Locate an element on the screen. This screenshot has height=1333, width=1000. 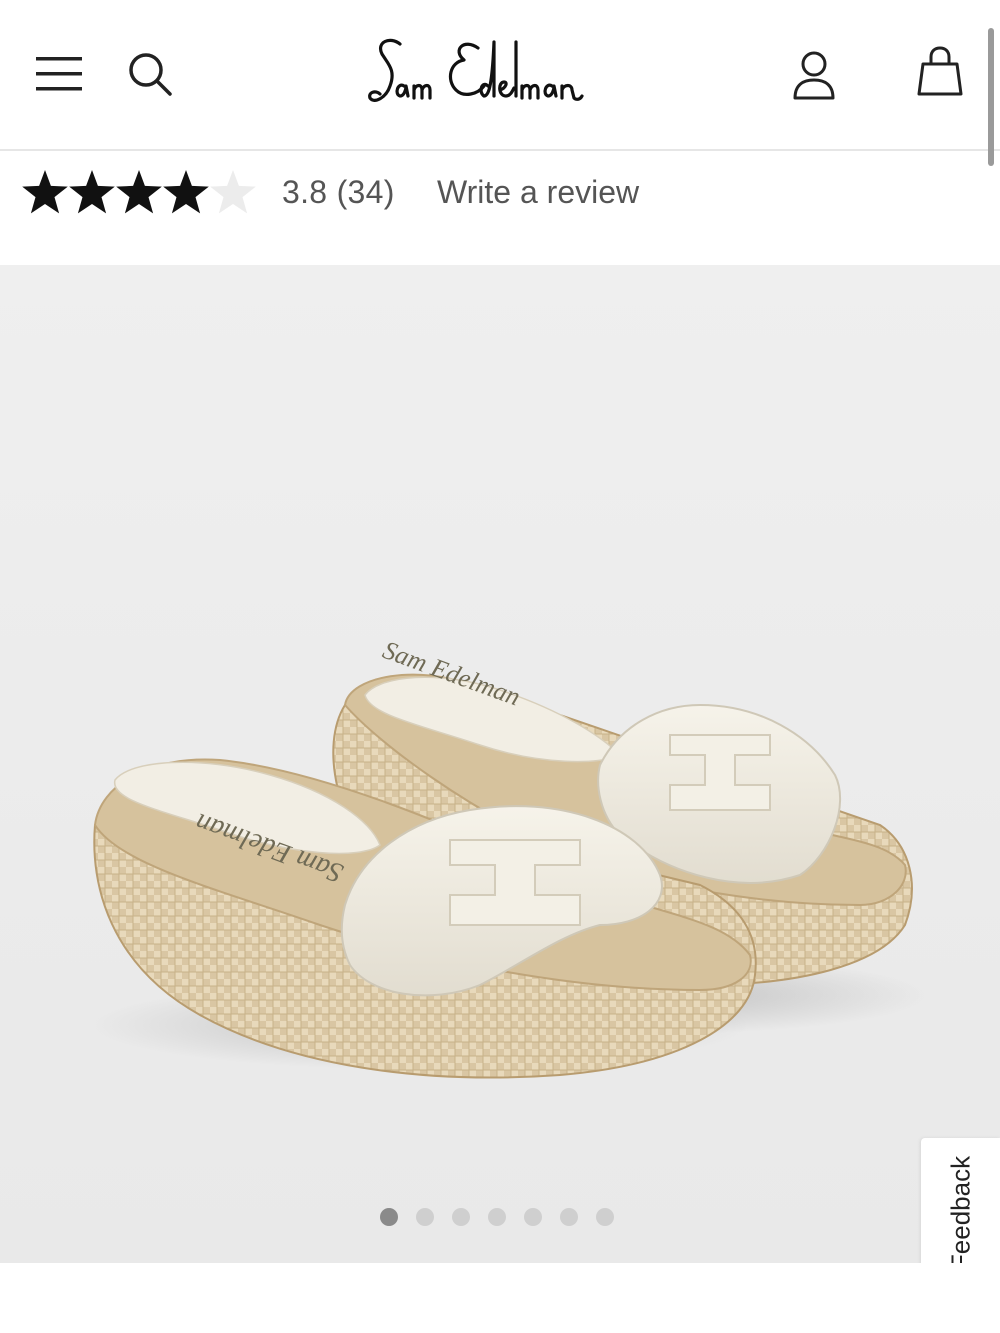
feedback-label: Feedback is located at coordinates (960, 1213).